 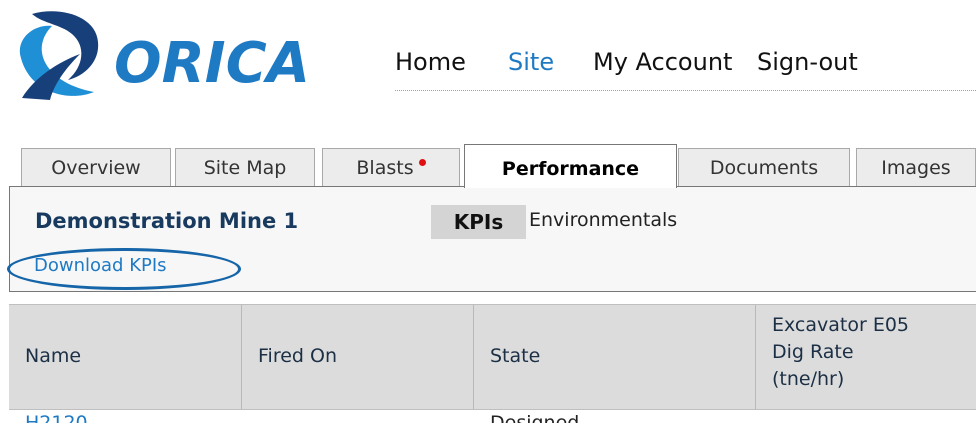 What do you see at coordinates (422, 162) in the screenshot?
I see `notification-dot-icon` at bounding box center [422, 162].